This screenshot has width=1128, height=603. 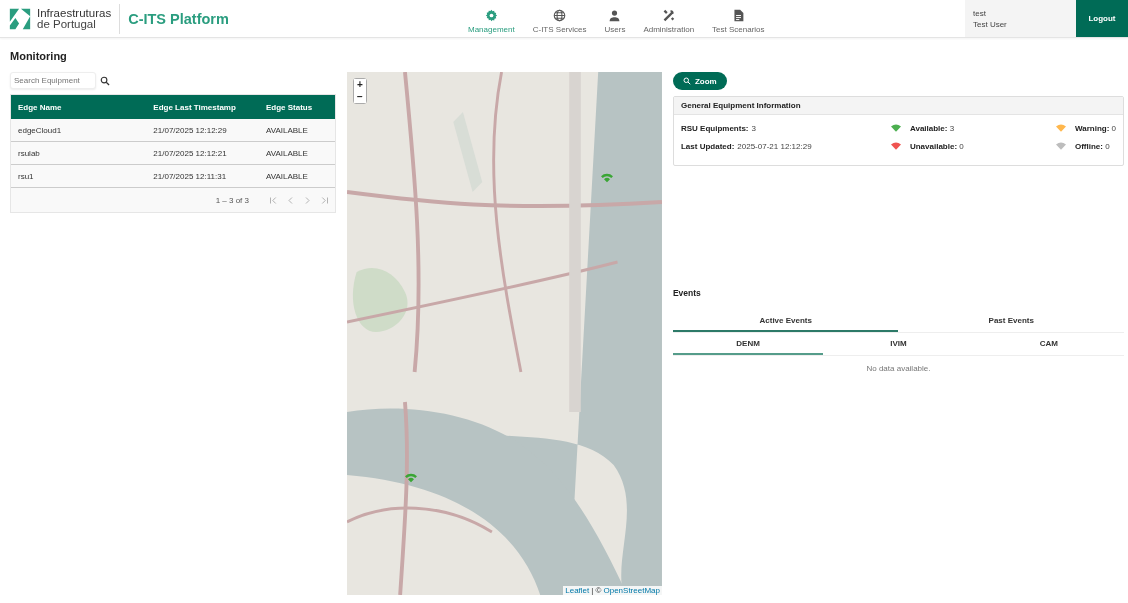 I want to click on company-name: Infraestruturas, so click(x=74, y=13).